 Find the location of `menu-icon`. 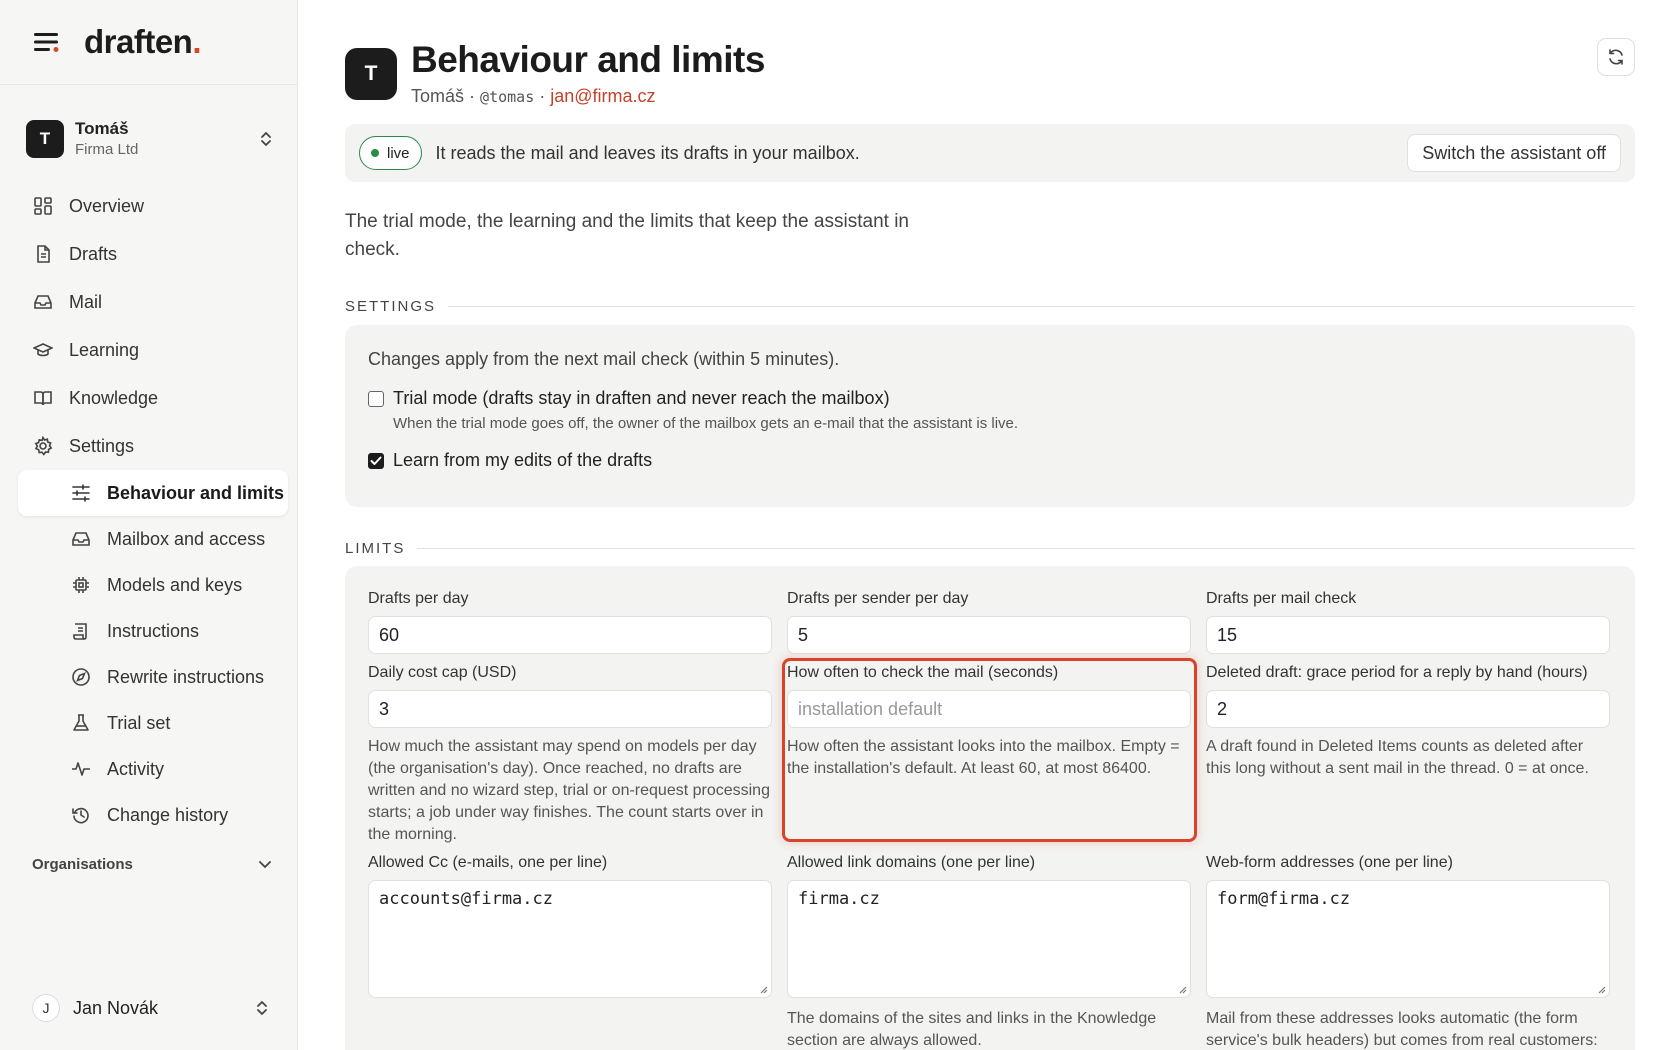

menu-icon is located at coordinates (47, 42).